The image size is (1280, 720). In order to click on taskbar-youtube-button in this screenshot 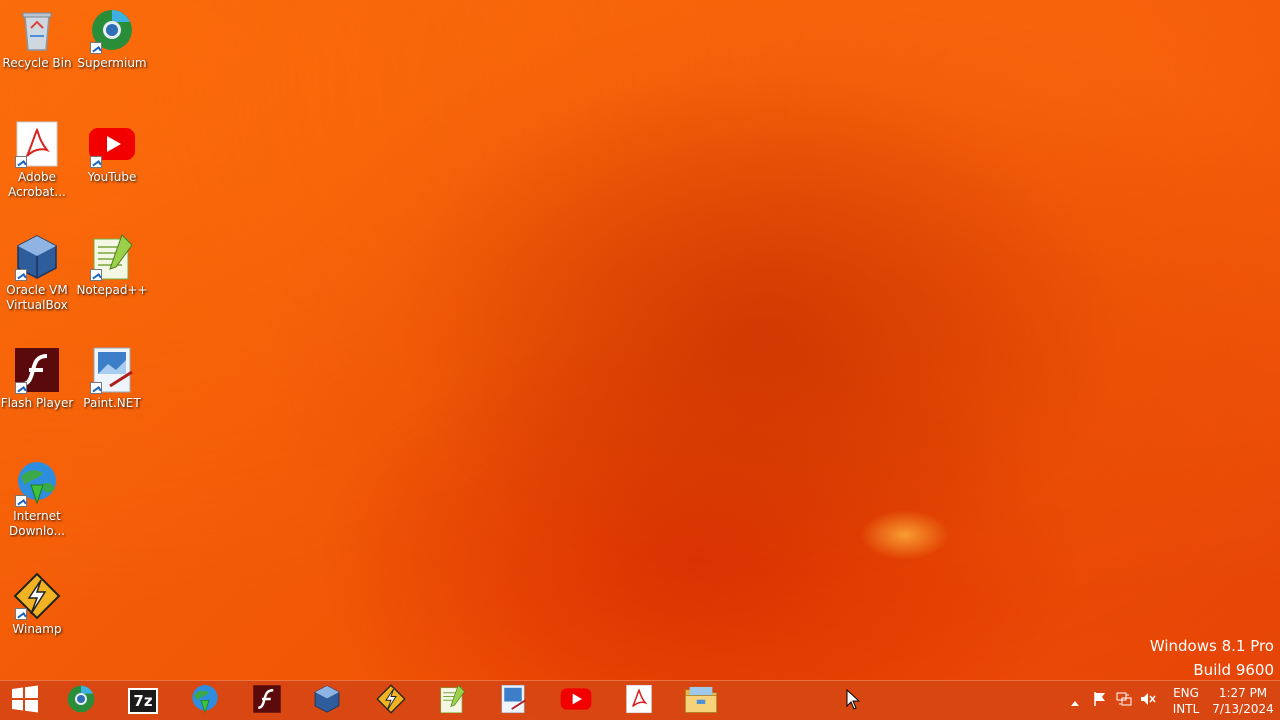, I will do `click(576, 701)`.